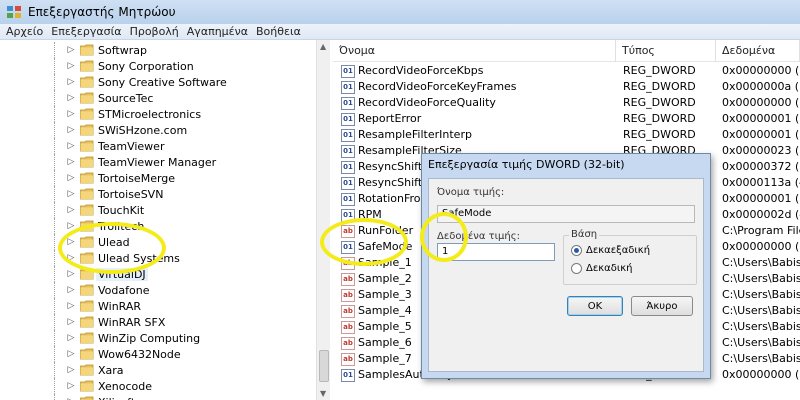 This screenshot has width=800, height=400. I want to click on tree-item: ▷ Ulead, so click(158, 242).